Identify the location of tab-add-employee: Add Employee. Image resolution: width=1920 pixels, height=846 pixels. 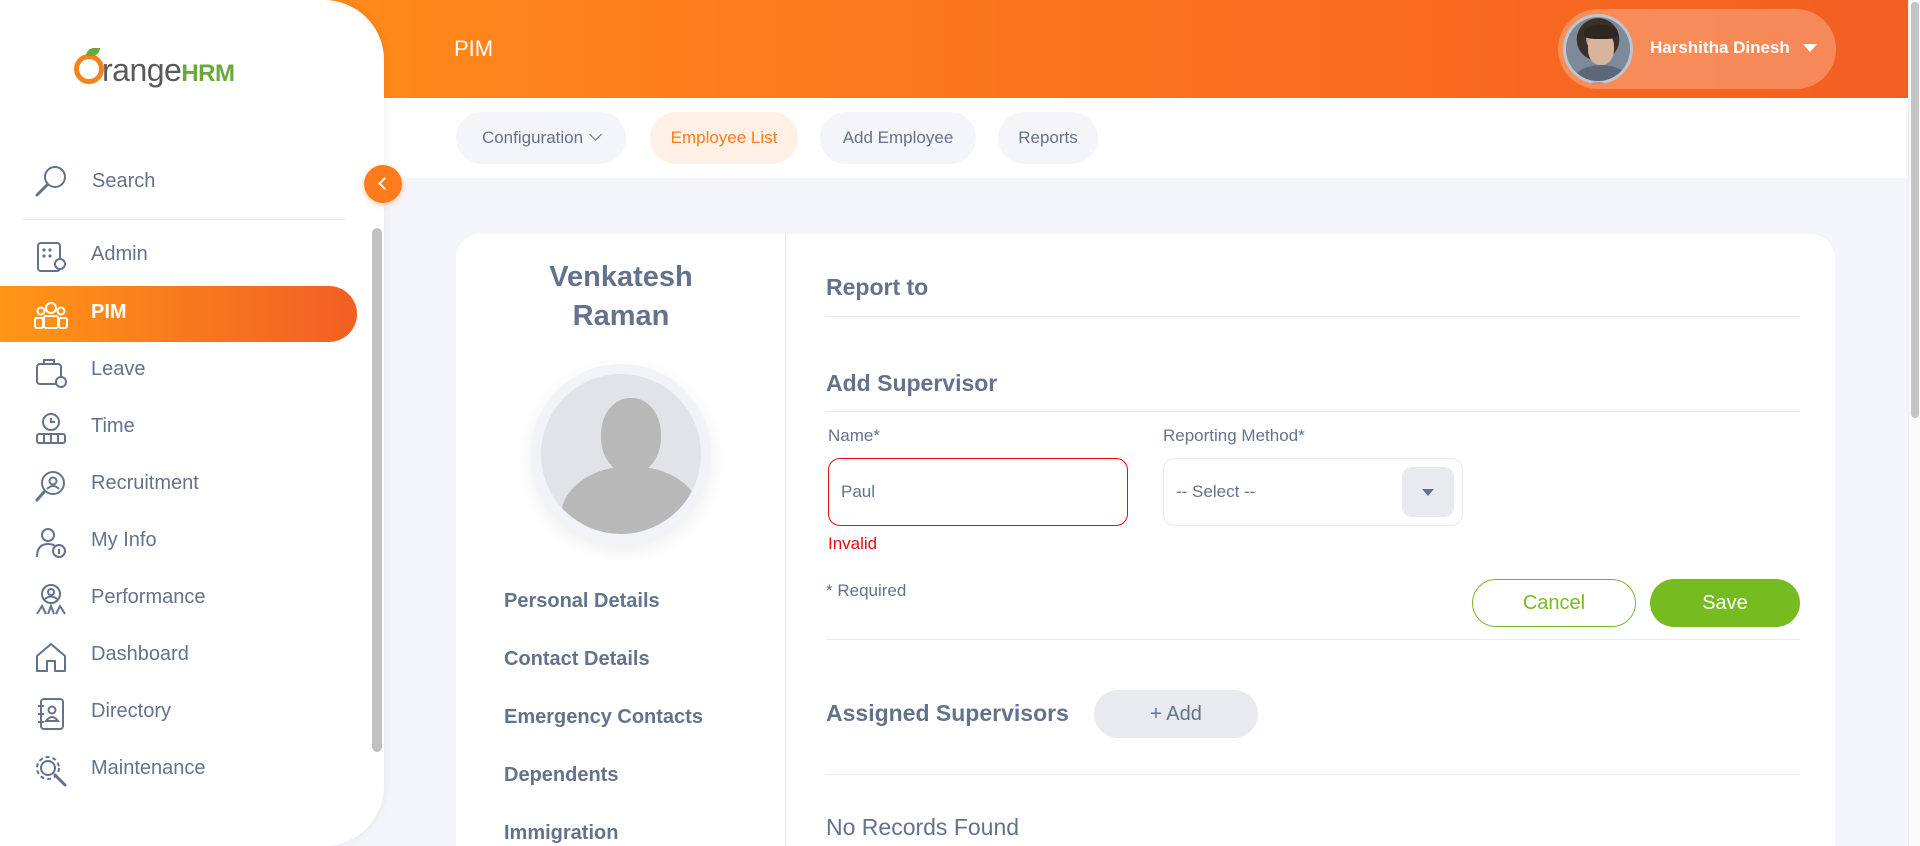
(898, 138).